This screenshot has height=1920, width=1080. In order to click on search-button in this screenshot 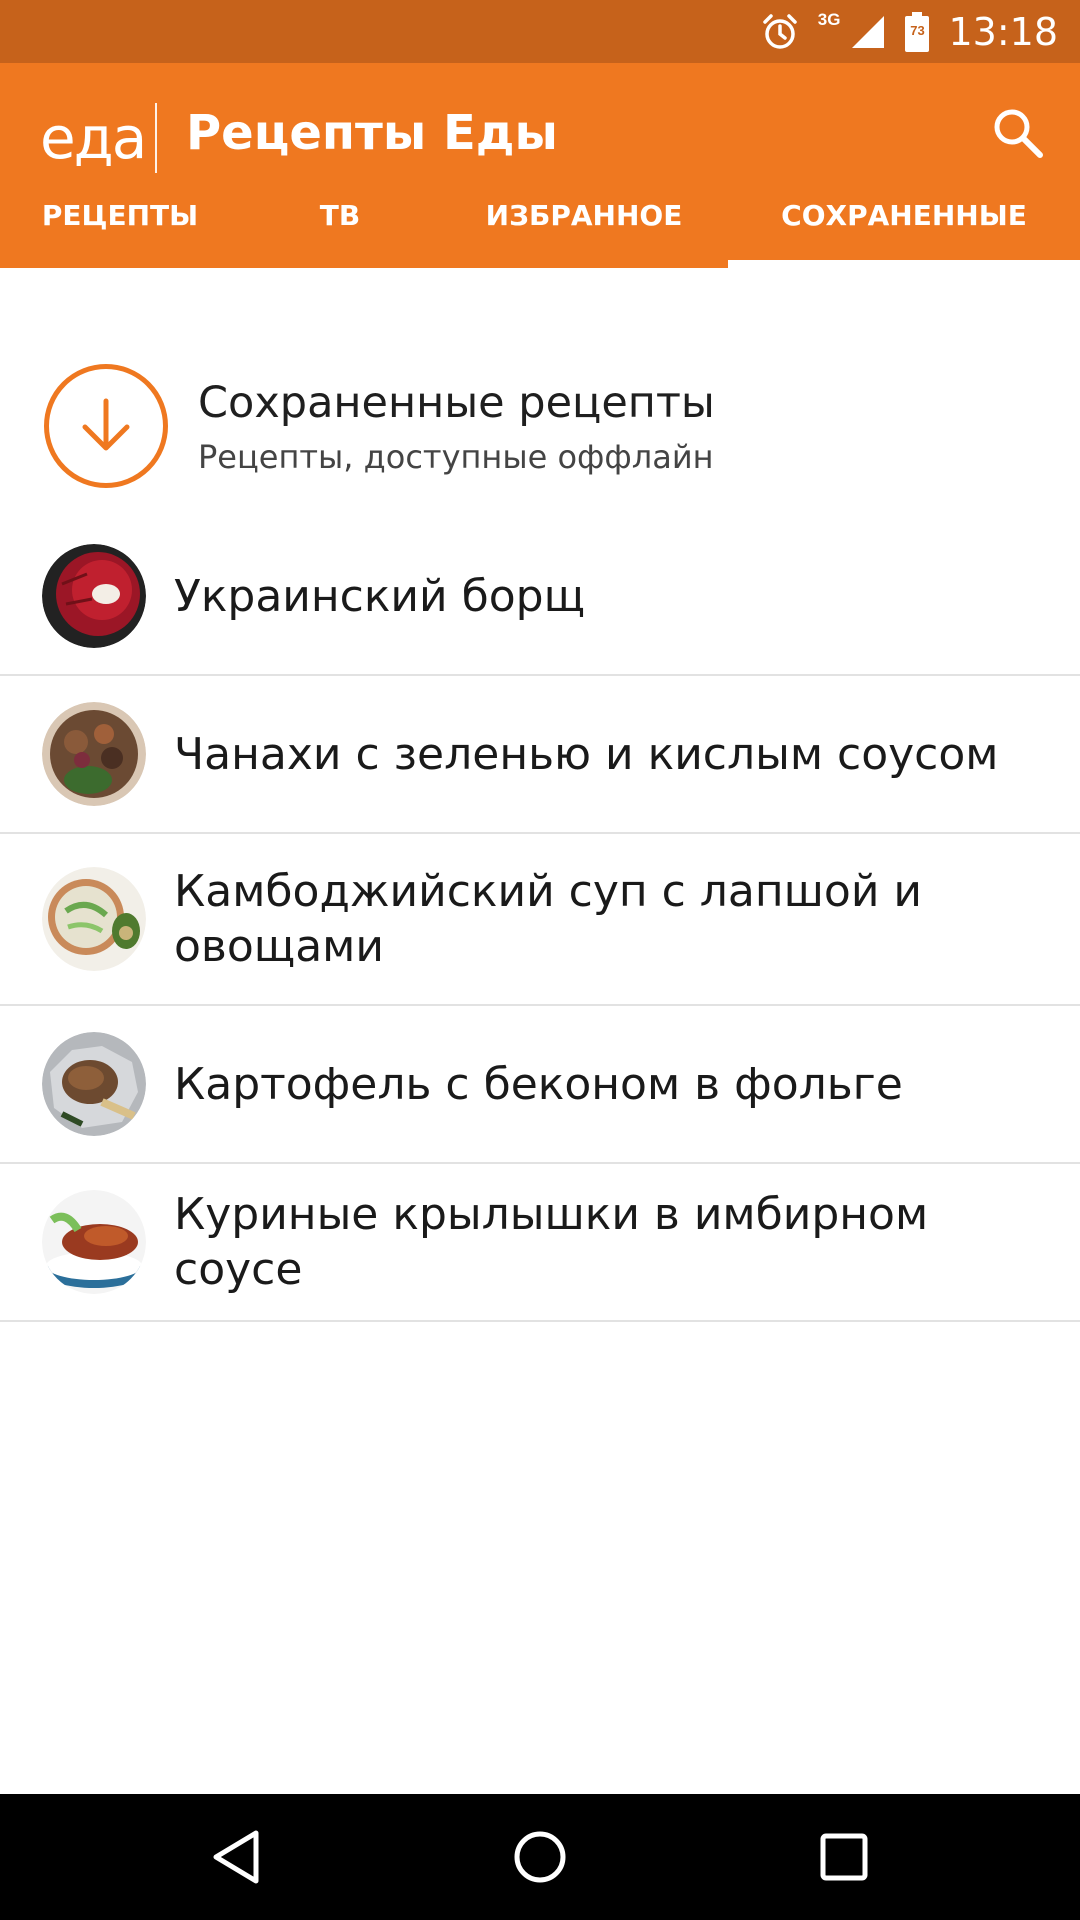, I will do `click(1018, 133)`.